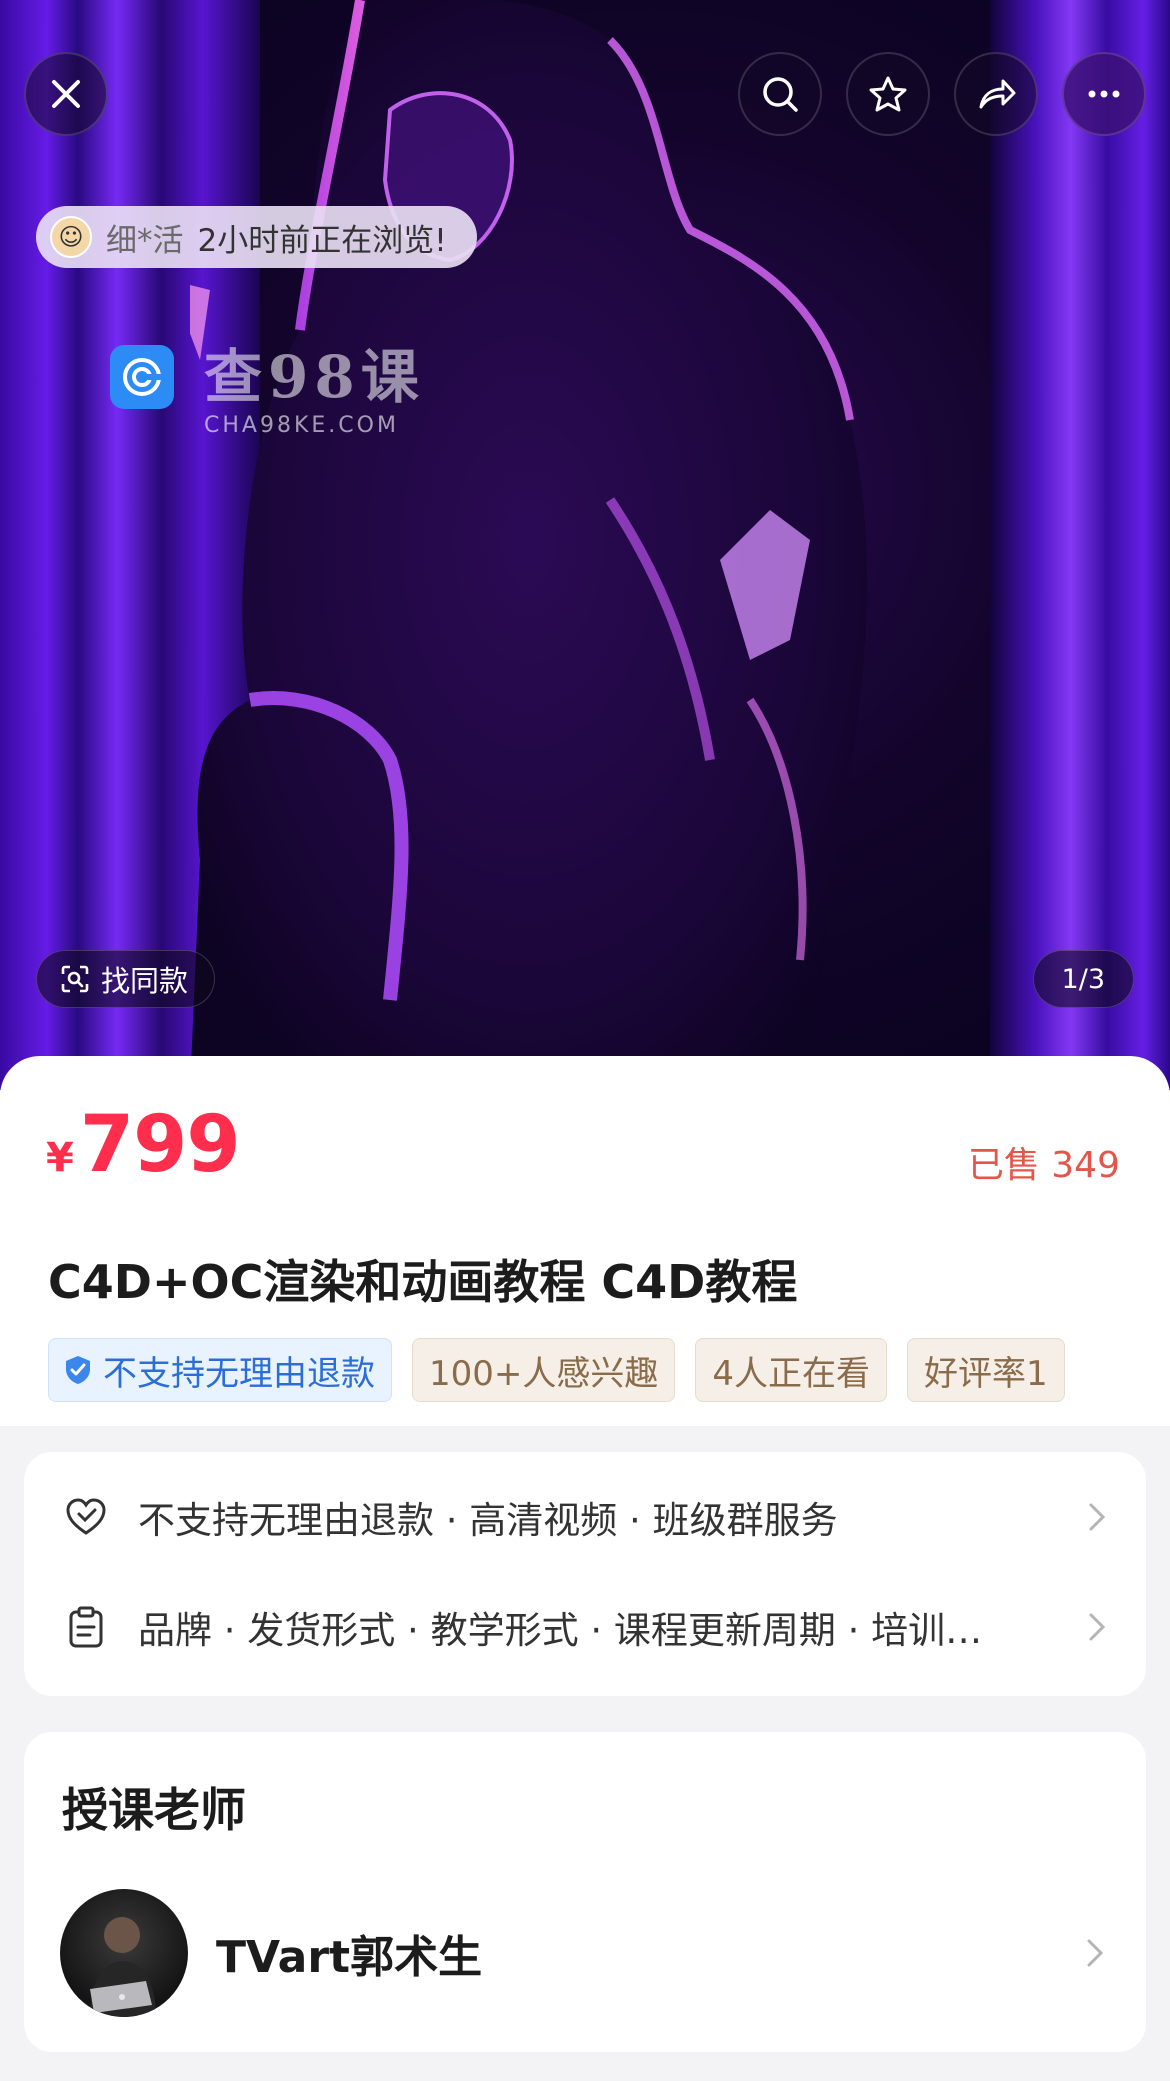  I want to click on price: ¥ 799, so click(143, 1145).